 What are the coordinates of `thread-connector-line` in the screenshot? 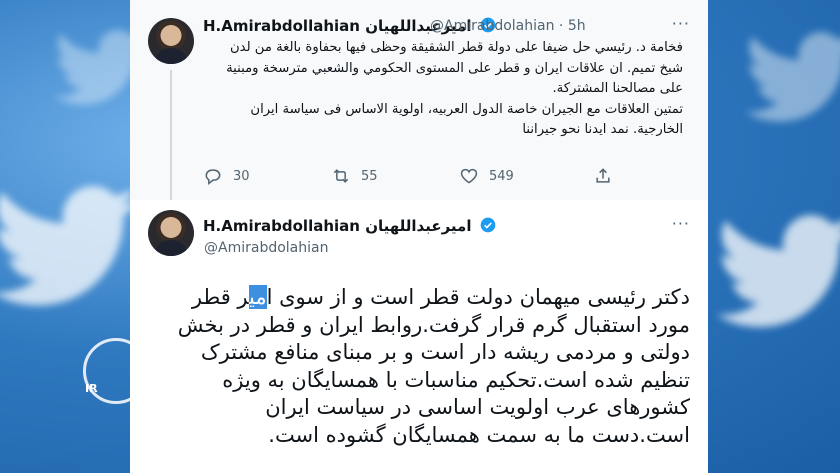 It's located at (171, 137).